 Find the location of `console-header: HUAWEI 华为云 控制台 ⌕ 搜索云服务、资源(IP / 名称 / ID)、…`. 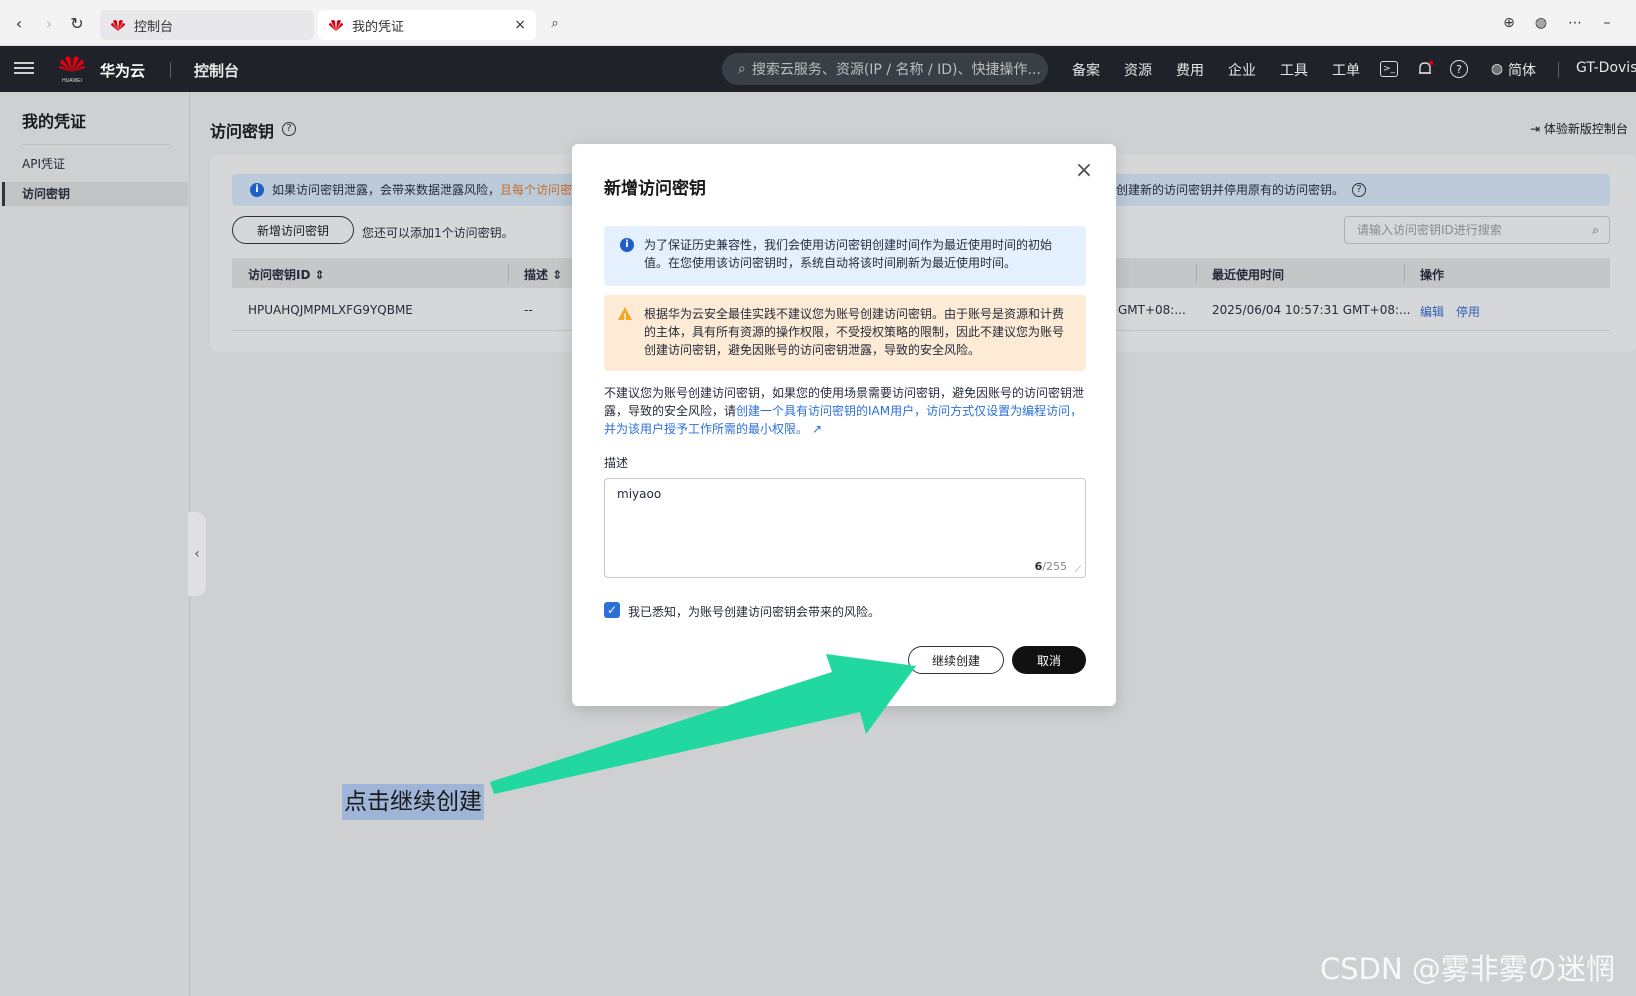

console-header: HUAWEI 华为云 控制台 ⌕ 搜索云服务、资源(IP / 名称 / ID)、… is located at coordinates (818, 69).